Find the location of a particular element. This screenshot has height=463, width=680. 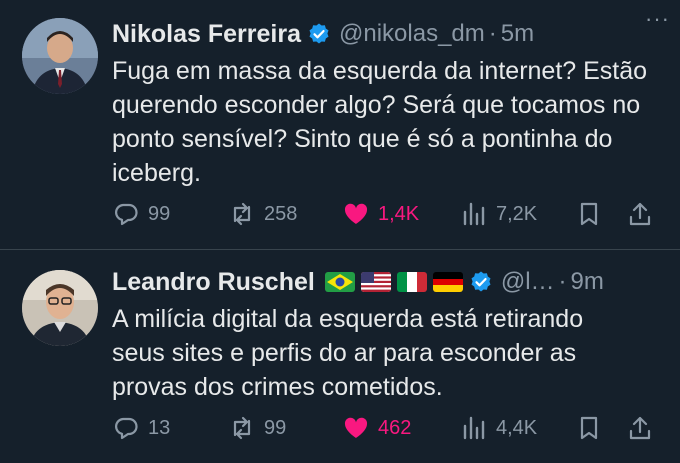

timestamp: 9m is located at coordinates (587, 282).